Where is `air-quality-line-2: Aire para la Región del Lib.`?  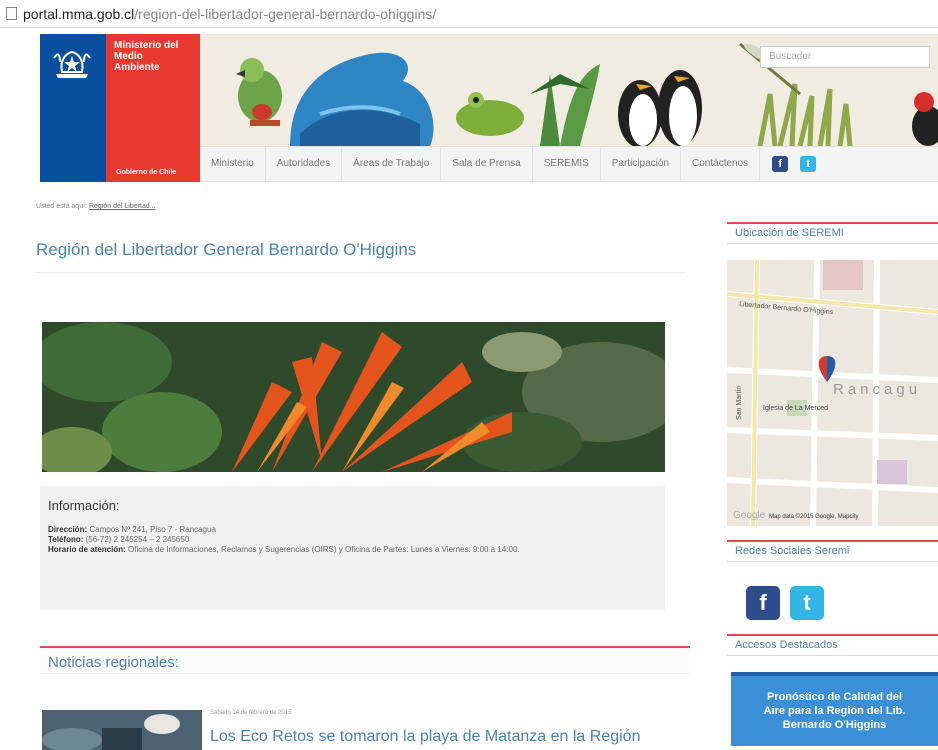 air-quality-line-2: Aire para la Región del Lib. is located at coordinates (834, 711).